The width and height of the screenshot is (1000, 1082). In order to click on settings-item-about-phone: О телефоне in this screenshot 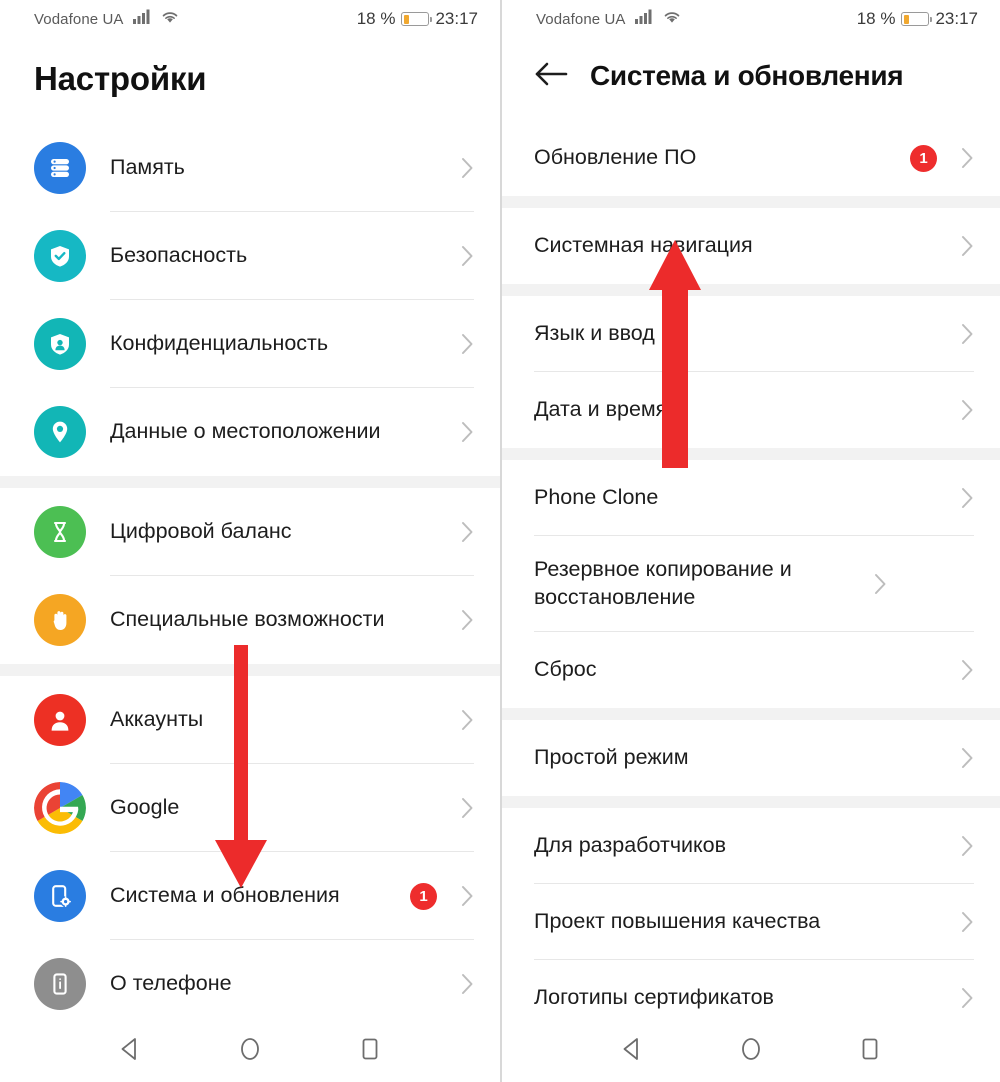, I will do `click(250, 984)`.